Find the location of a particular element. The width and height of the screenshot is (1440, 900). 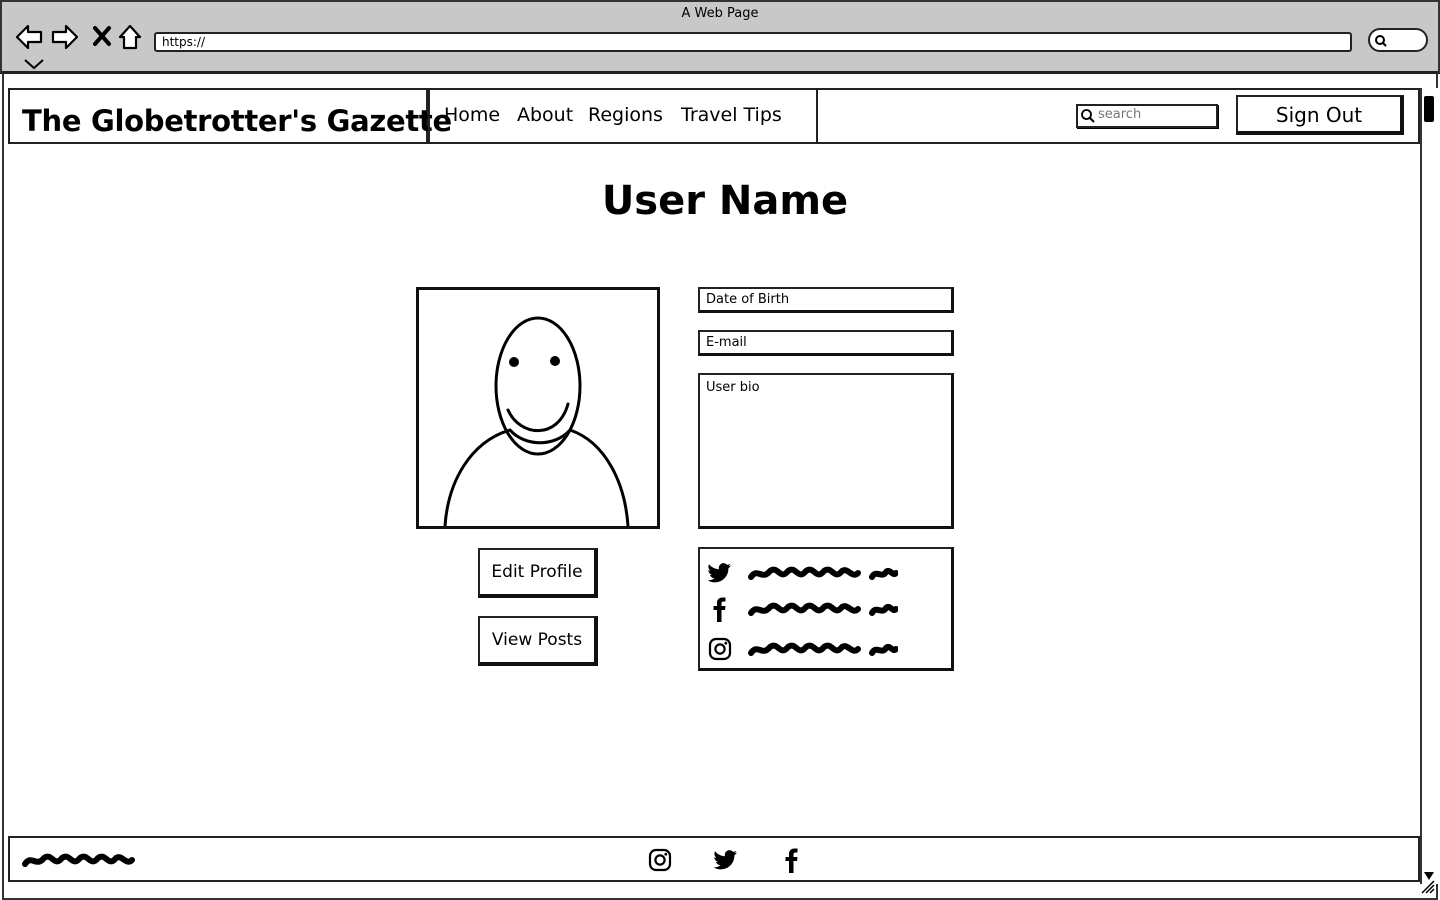

back-arrow-icon is located at coordinates (29, 37).